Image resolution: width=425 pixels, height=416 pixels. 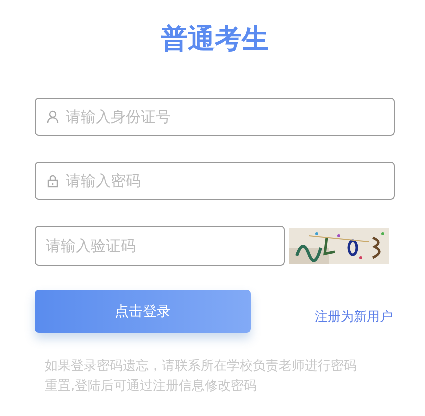 What do you see at coordinates (354, 317) in the screenshot?
I see `register-link: 注册为新用户` at bounding box center [354, 317].